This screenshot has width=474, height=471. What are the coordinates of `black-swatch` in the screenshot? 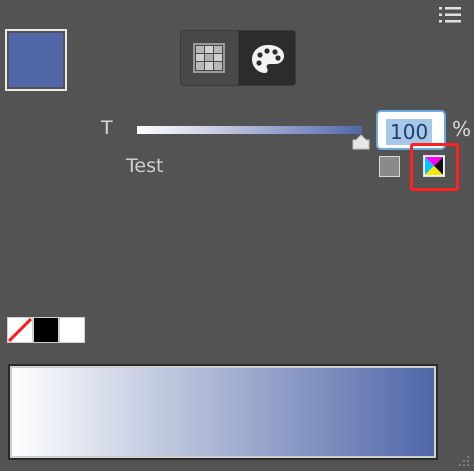 It's located at (46, 330).